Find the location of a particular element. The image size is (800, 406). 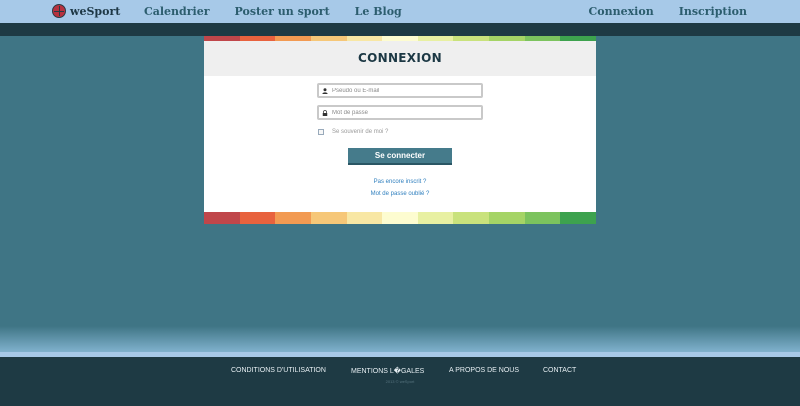

rainbow-stripe-bottom is located at coordinates (400, 218).